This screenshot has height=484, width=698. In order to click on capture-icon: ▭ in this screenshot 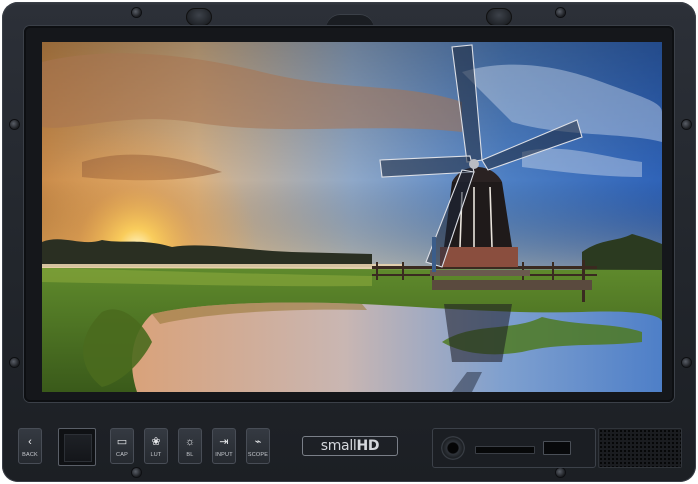, I will do `click(122, 442)`.